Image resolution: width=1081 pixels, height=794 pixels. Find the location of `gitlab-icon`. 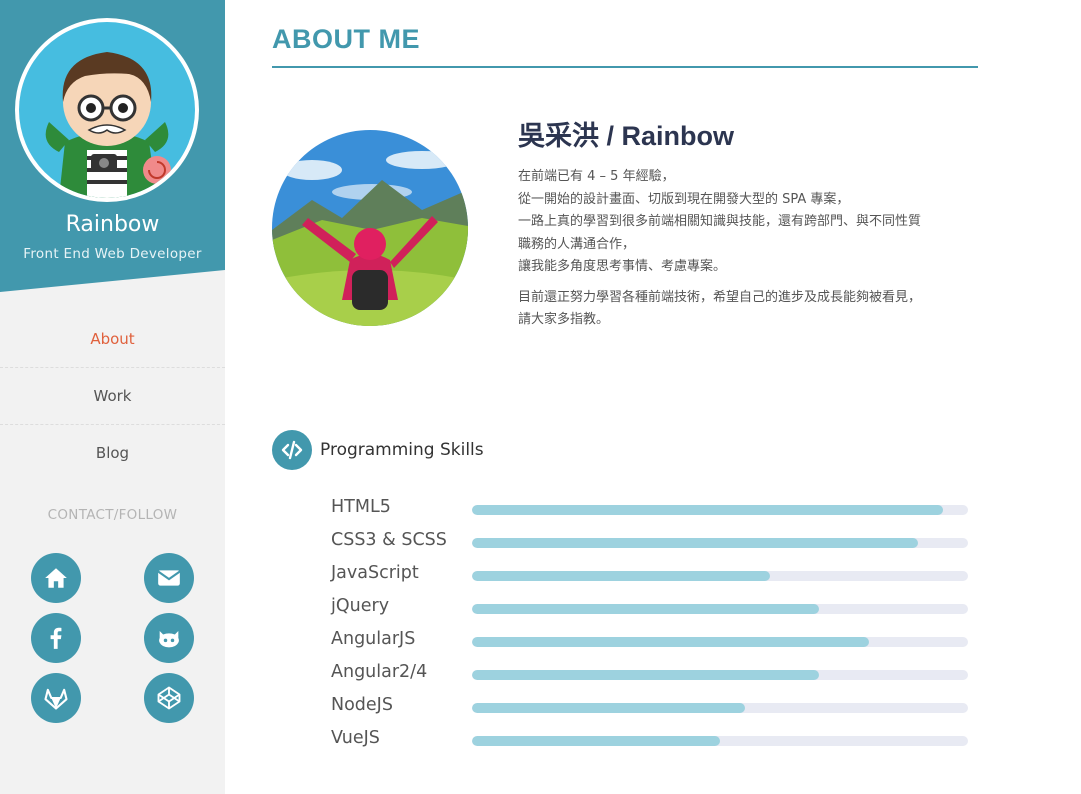

gitlab-icon is located at coordinates (56, 699).